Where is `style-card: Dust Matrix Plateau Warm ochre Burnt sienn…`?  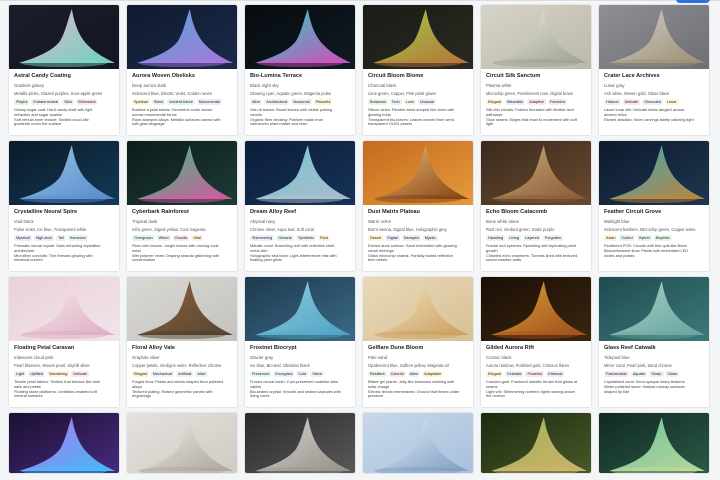
style-card: Dust Matrix Plateau Warm ochre Burnt sienn… is located at coordinates (418, 206).